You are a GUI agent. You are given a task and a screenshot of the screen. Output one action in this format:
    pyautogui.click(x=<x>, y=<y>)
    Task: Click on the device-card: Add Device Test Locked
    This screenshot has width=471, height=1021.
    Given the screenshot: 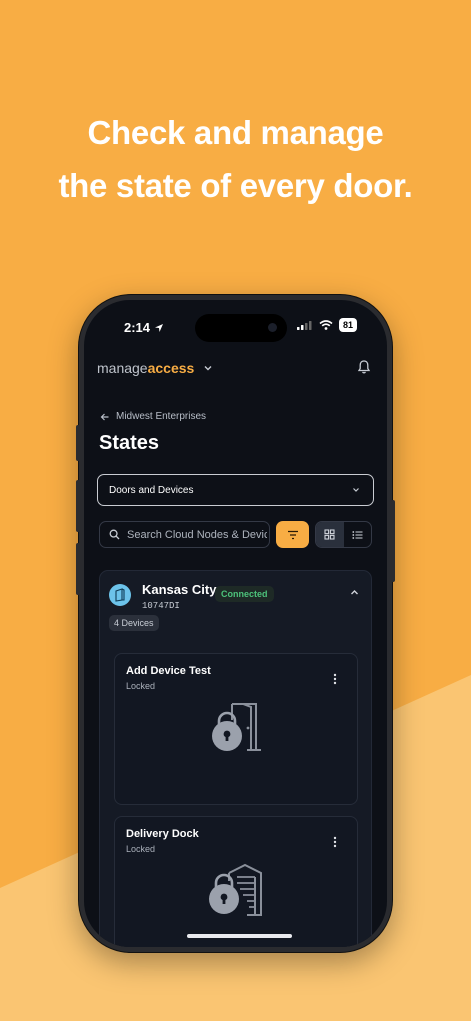 What is the action you would take?
    pyautogui.click(x=236, y=729)
    